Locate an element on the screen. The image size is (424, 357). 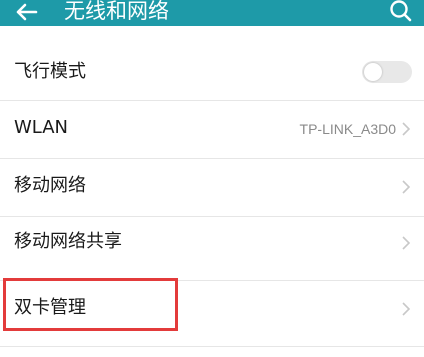
back-arrow-icon is located at coordinates (26, 13).